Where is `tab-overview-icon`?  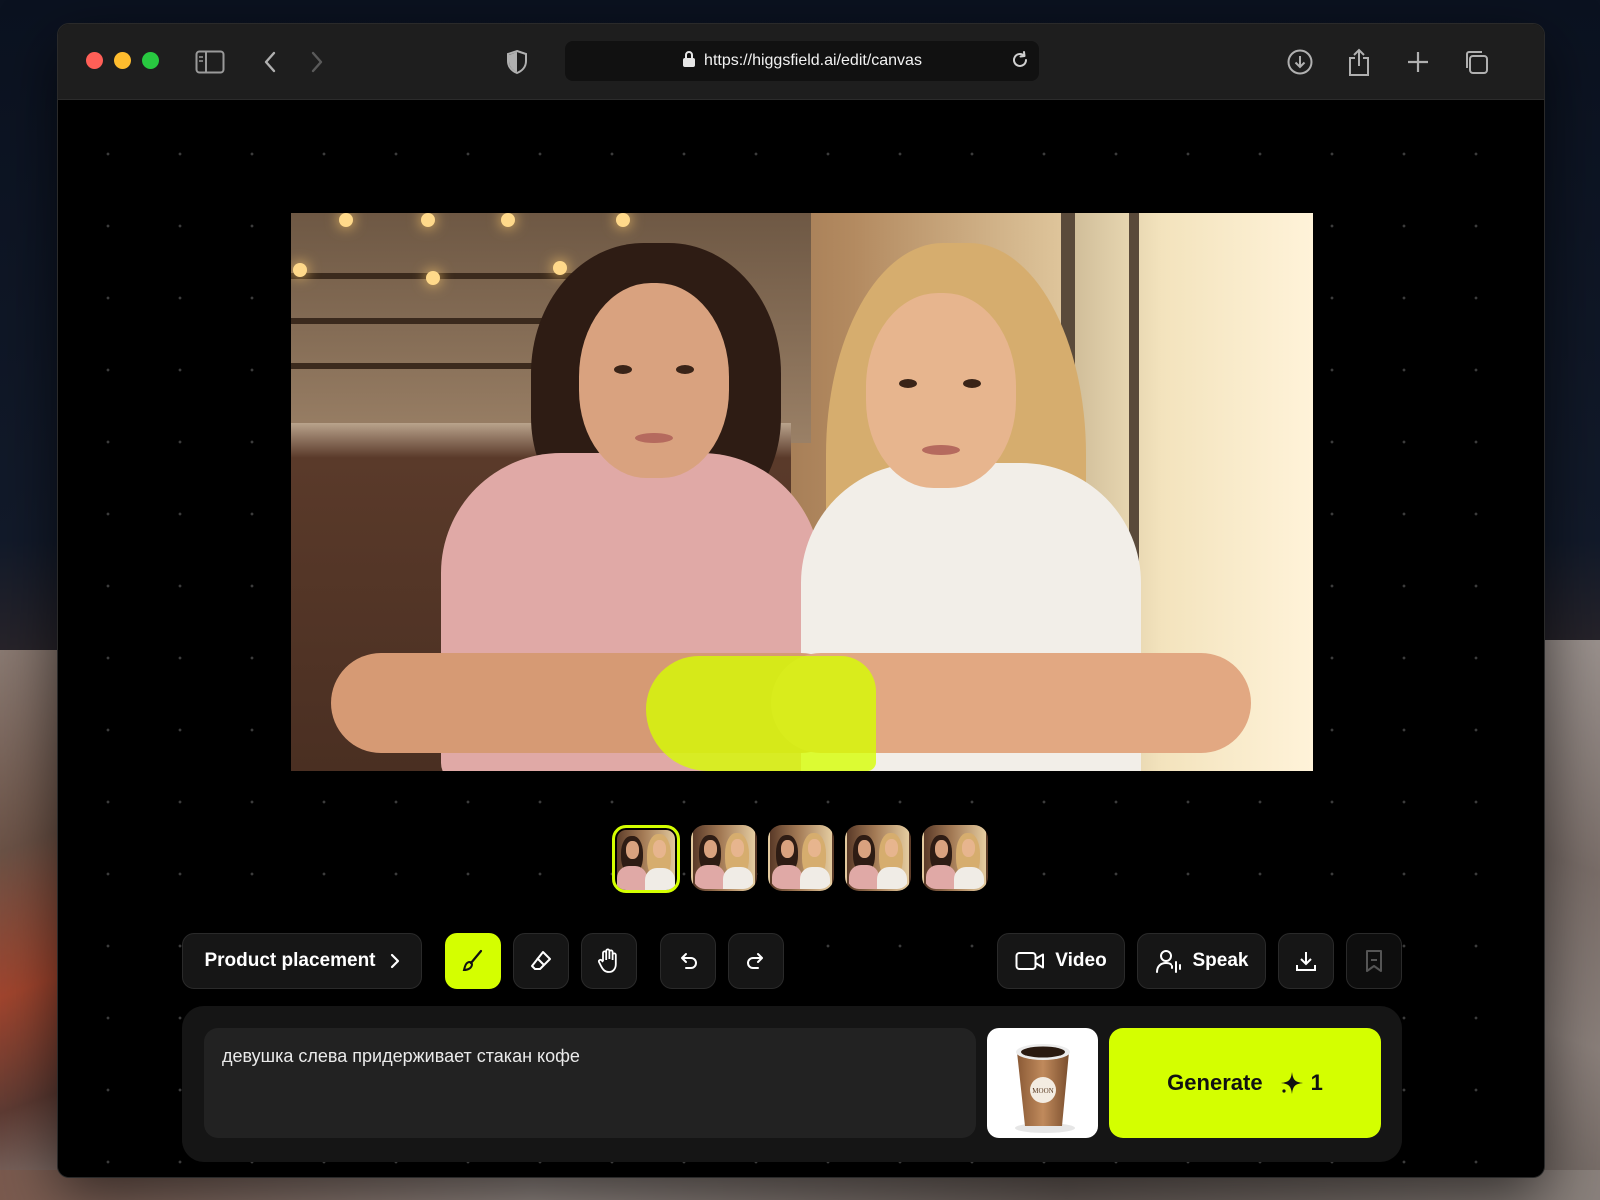
tab-overview-icon is located at coordinates (1476, 62).